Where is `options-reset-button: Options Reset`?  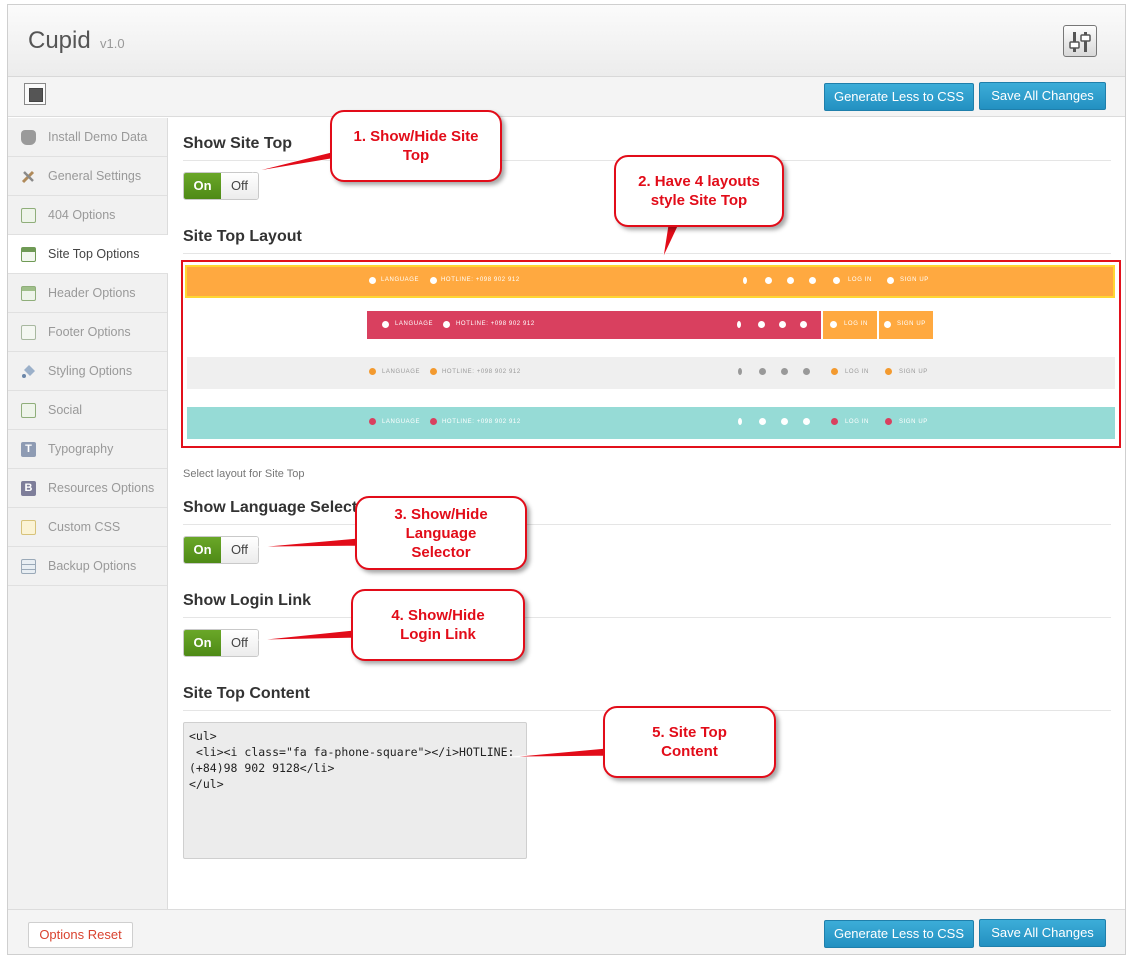
options-reset-button: Options Reset is located at coordinates (80, 935).